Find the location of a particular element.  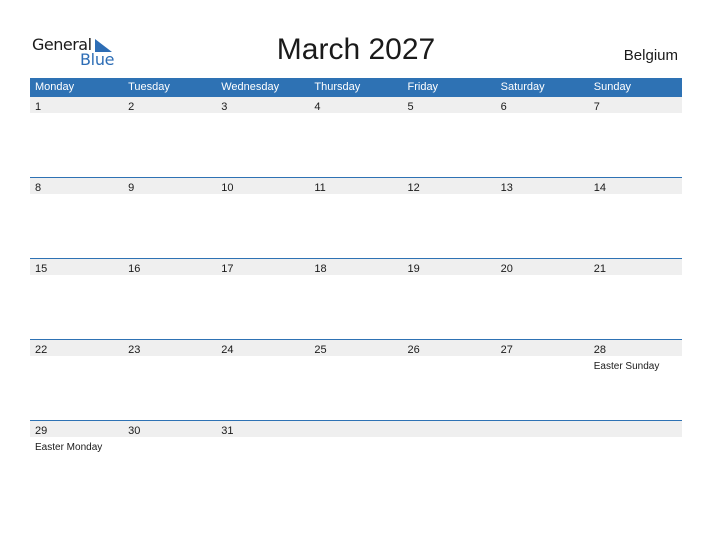

date-row: 29 30 31 is located at coordinates (356, 429).